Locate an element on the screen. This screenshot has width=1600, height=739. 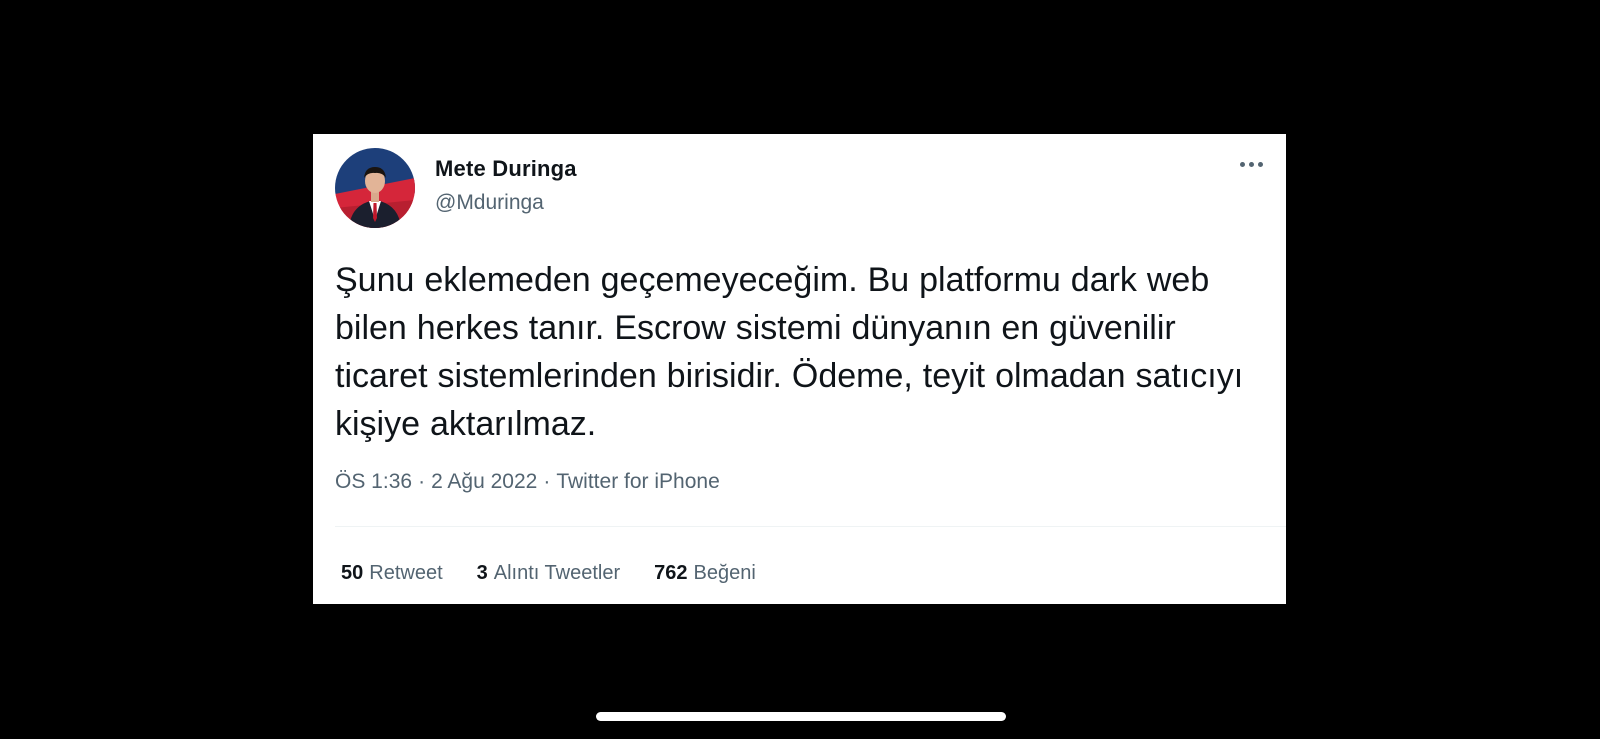
tweet-metadata: ÖS 1:36 · 2 Ağu 2022 · Twitter for iPhone is located at coordinates (527, 482).